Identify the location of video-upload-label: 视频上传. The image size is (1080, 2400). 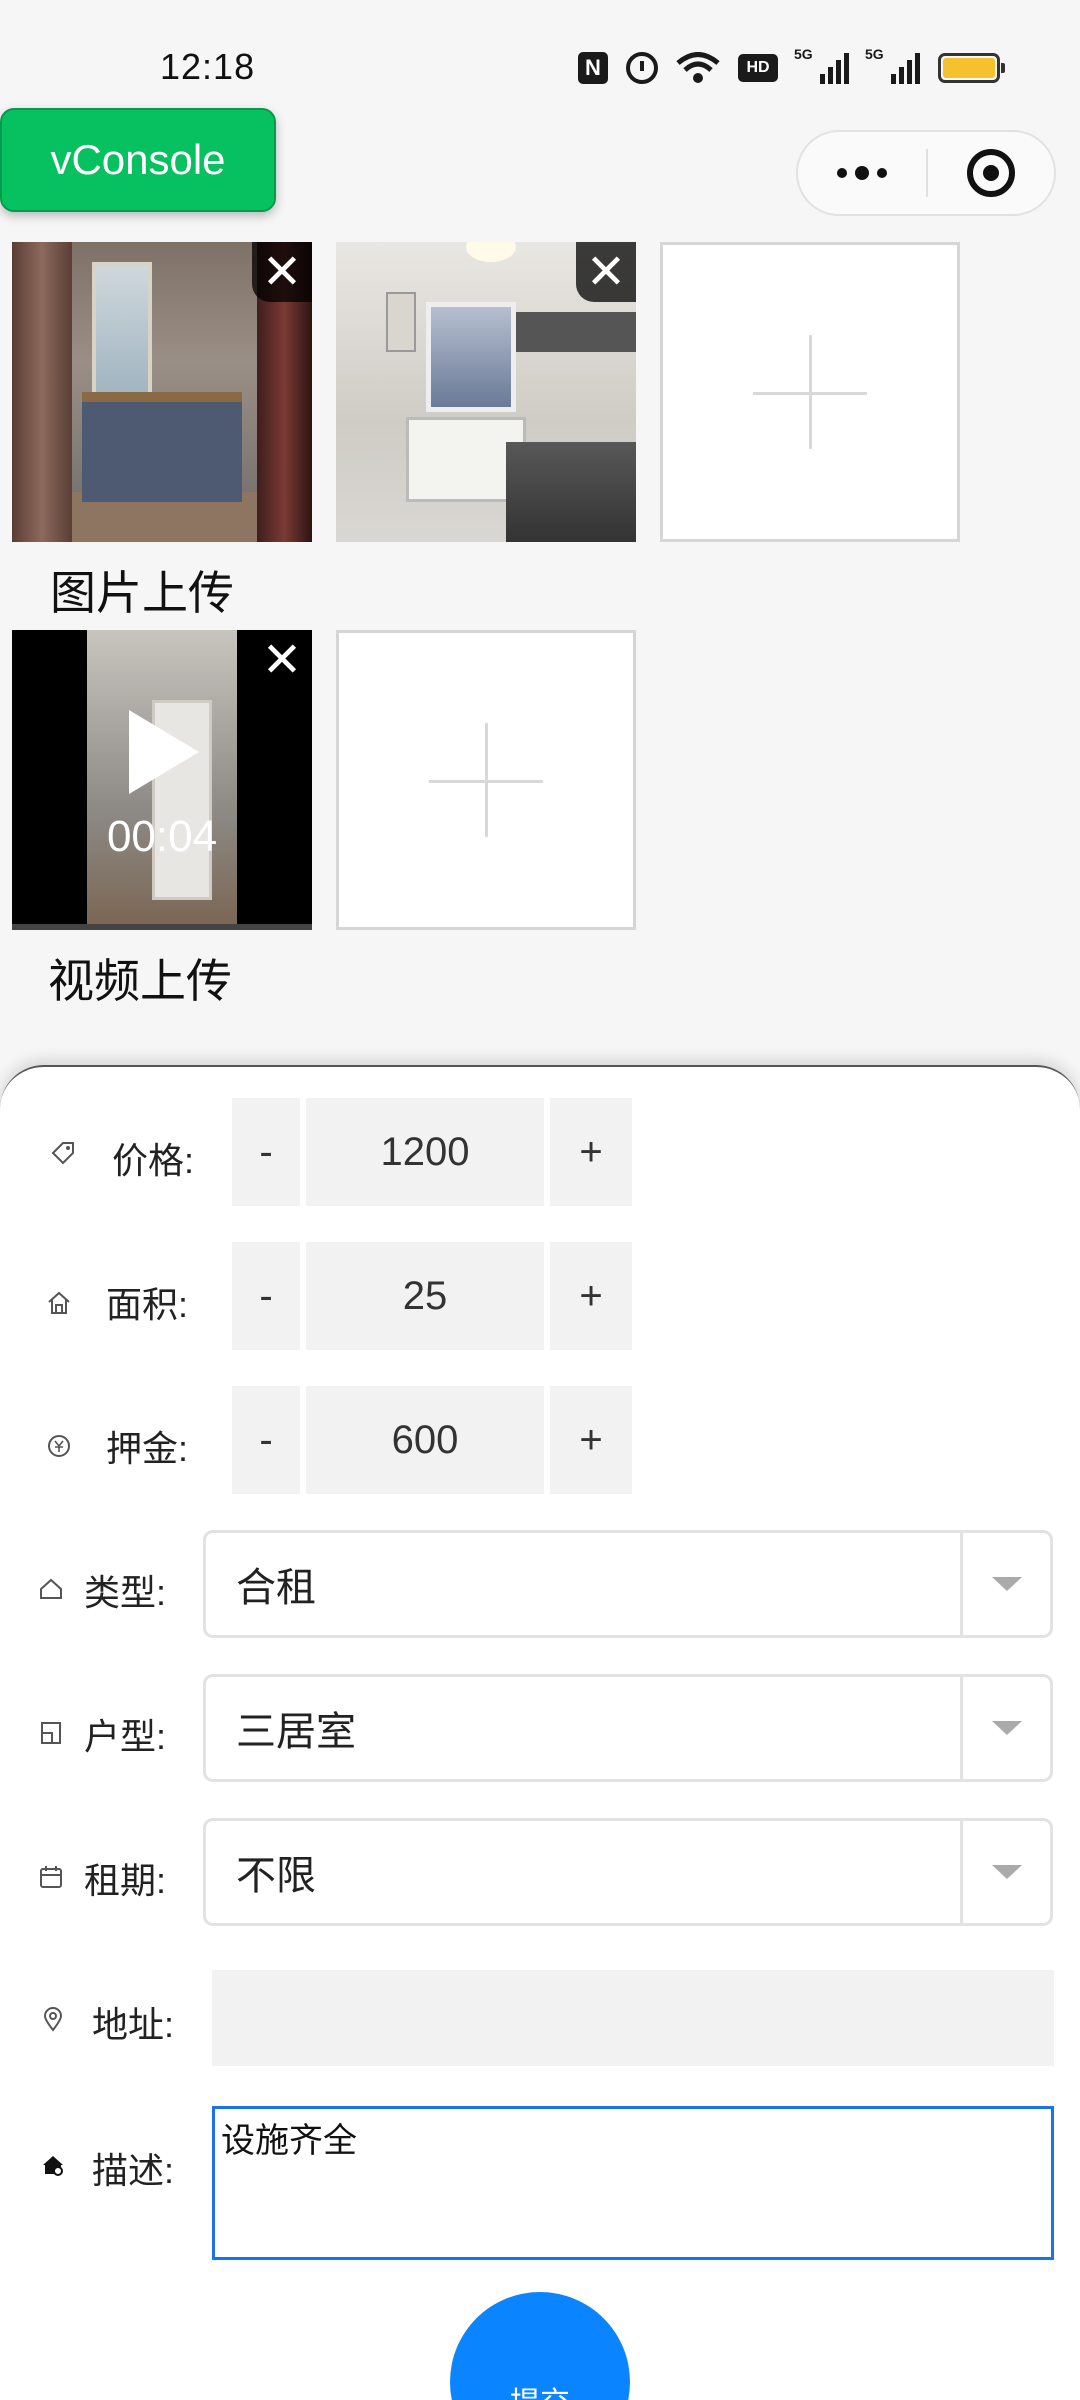
(140, 981).